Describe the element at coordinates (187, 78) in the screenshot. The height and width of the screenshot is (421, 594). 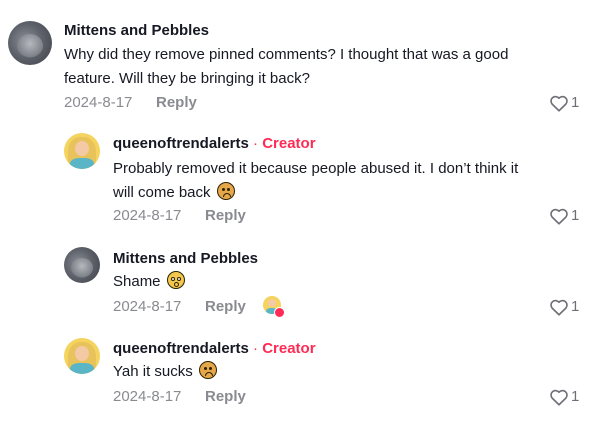
I see `comment-text-line: feature. Will they be bringing it back?` at that location.